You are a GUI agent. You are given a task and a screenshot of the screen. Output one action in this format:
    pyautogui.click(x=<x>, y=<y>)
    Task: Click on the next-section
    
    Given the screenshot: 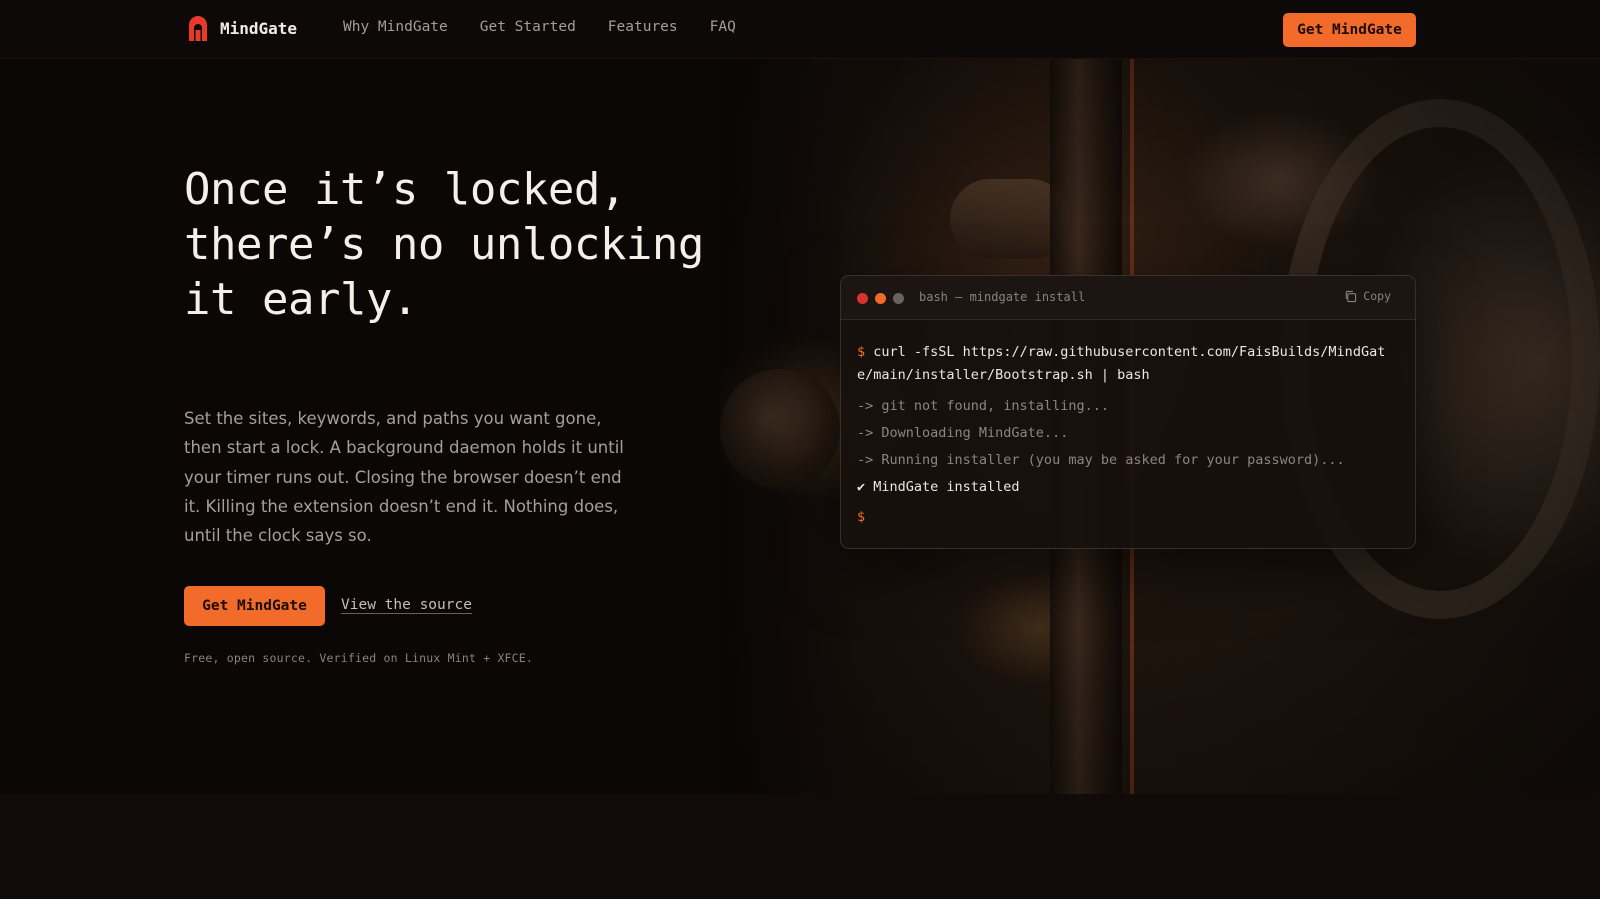 What is the action you would take?
    pyautogui.click(x=800, y=846)
    